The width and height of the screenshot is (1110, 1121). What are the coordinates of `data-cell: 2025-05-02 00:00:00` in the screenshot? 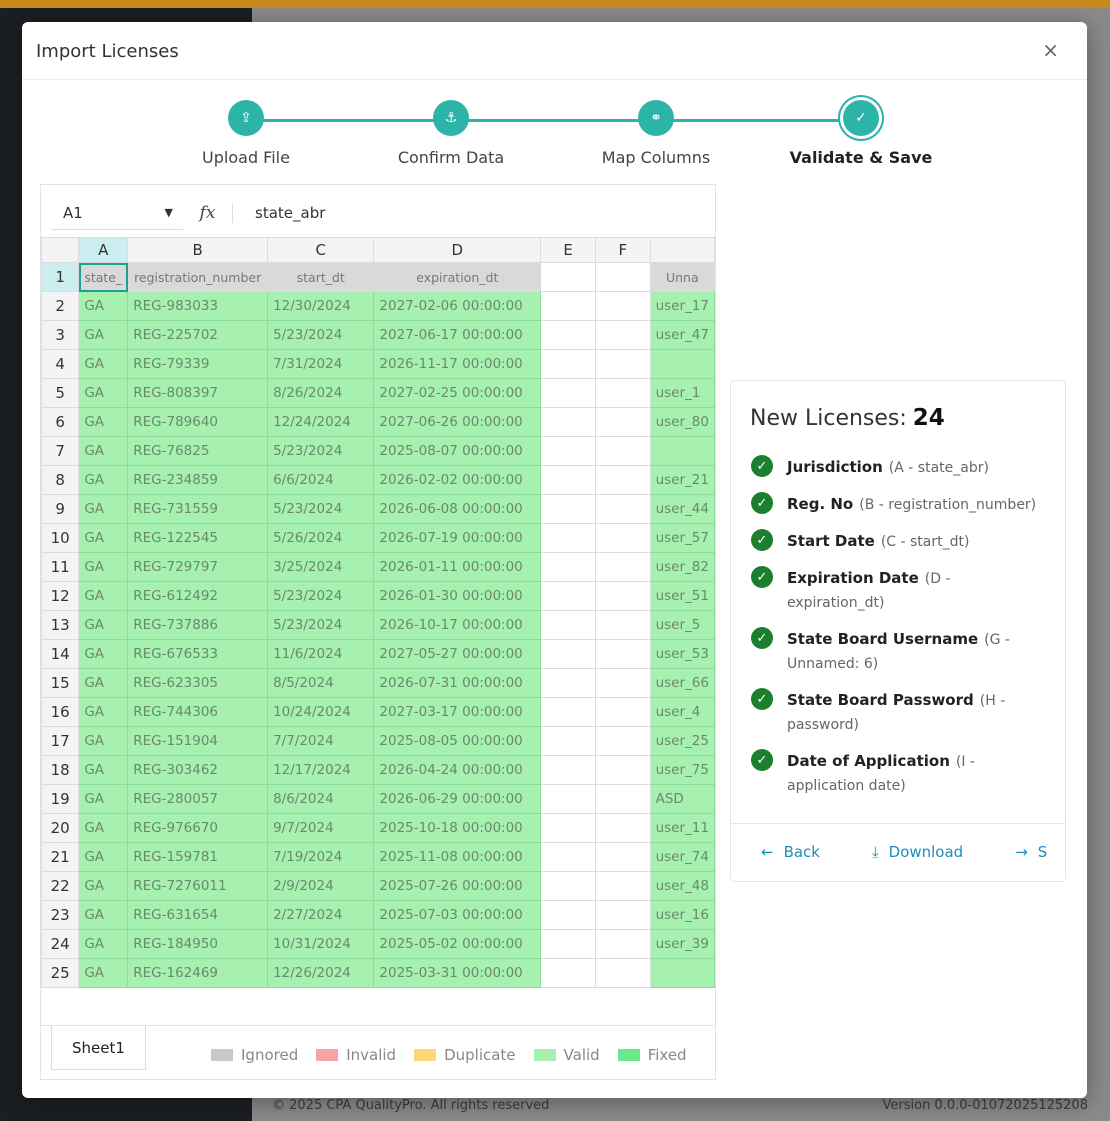 It's located at (457, 944).